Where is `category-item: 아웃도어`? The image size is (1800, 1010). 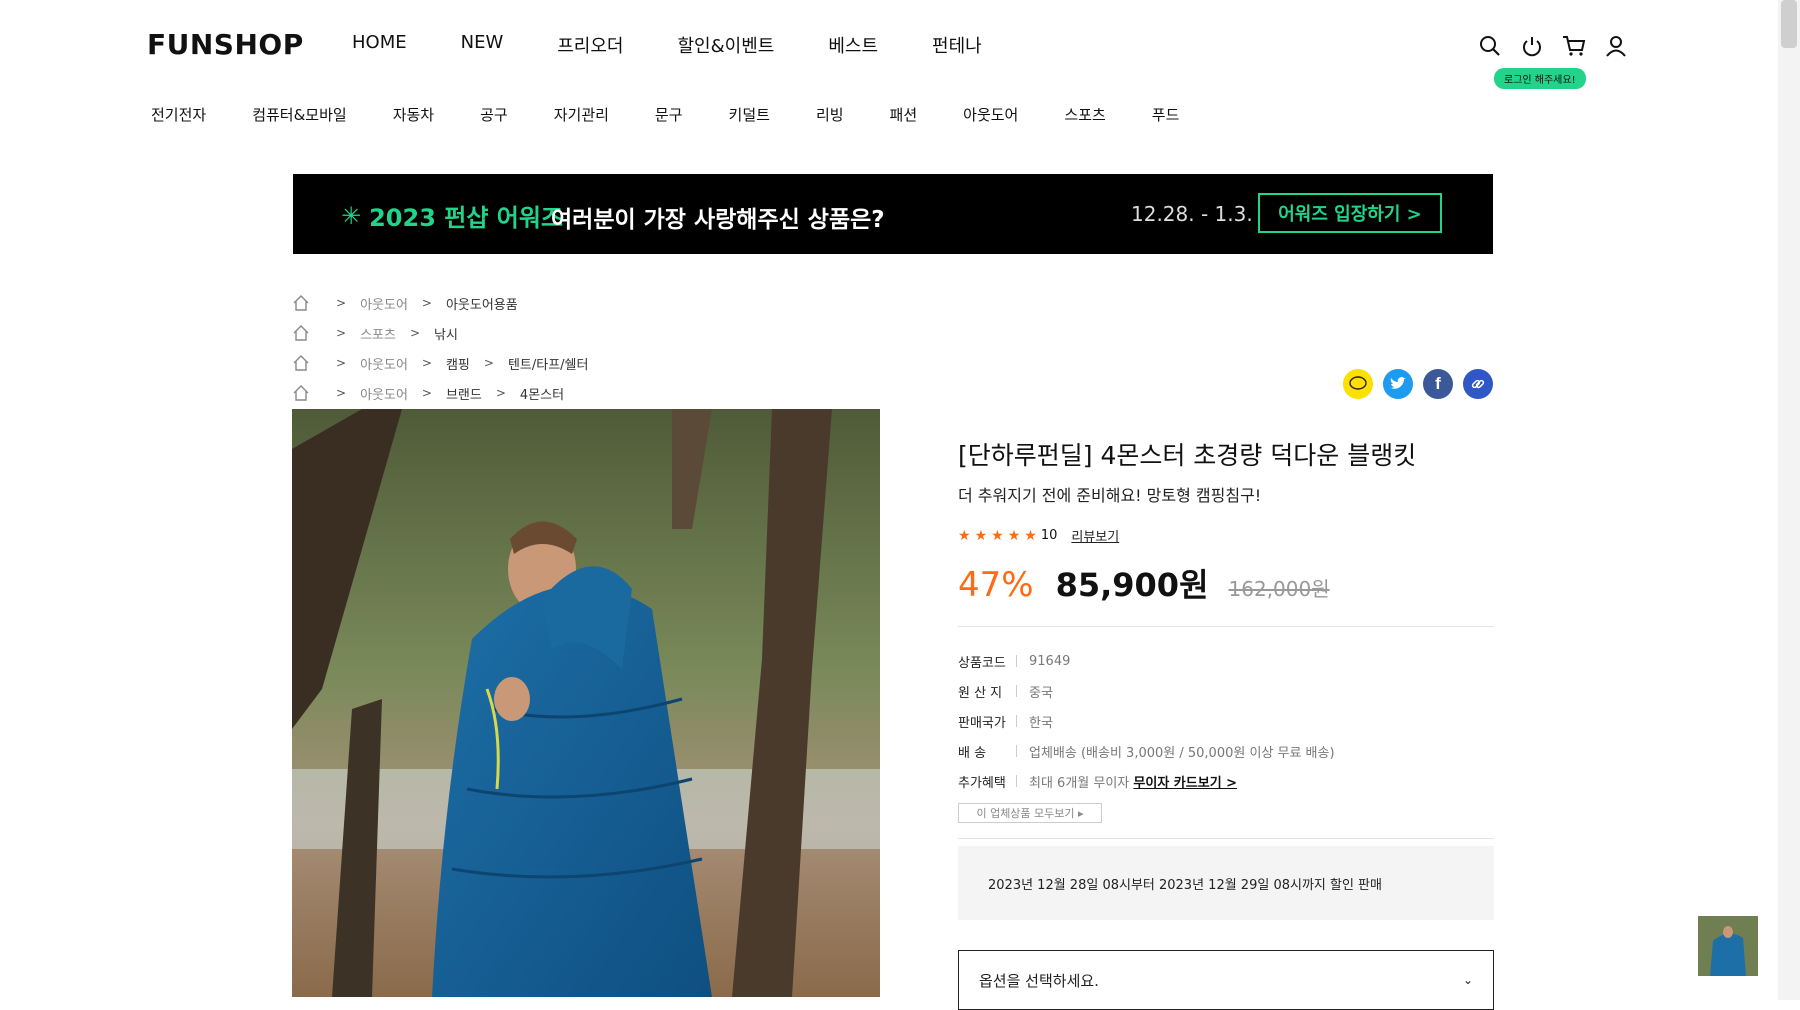
category-item: 아웃도어 is located at coordinates (990, 114).